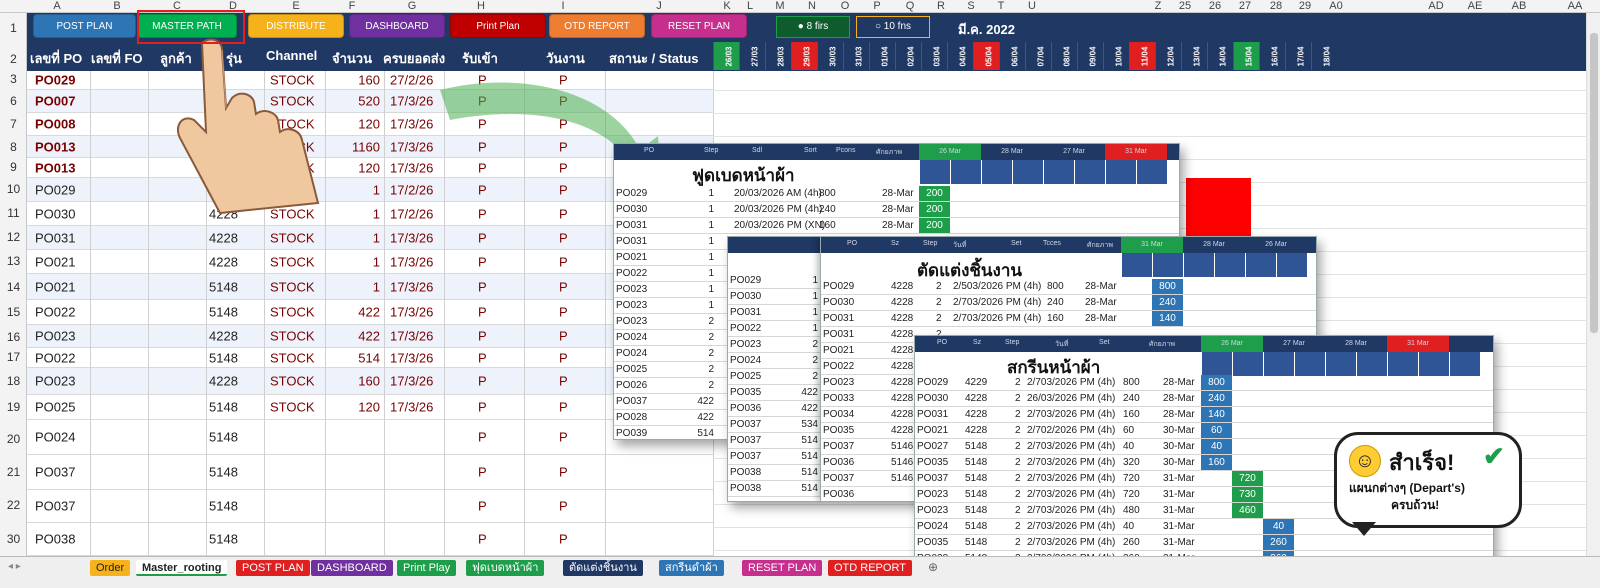 The image size is (1600, 588). What do you see at coordinates (1131, 478) in the screenshot?
I see `card-cell: 720` at bounding box center [1131, 478].